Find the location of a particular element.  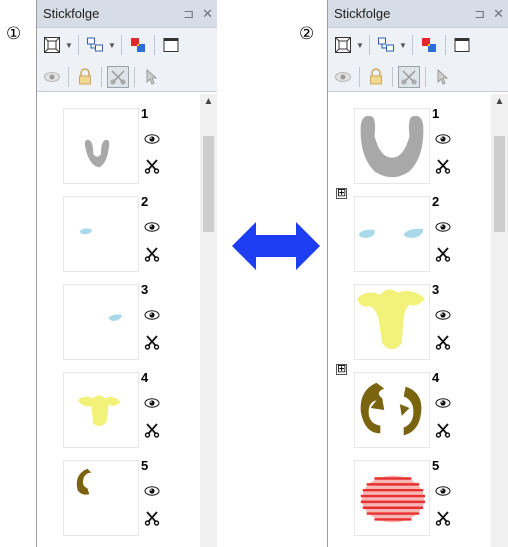

list-item: 2 is located at coordinates (118, 232).